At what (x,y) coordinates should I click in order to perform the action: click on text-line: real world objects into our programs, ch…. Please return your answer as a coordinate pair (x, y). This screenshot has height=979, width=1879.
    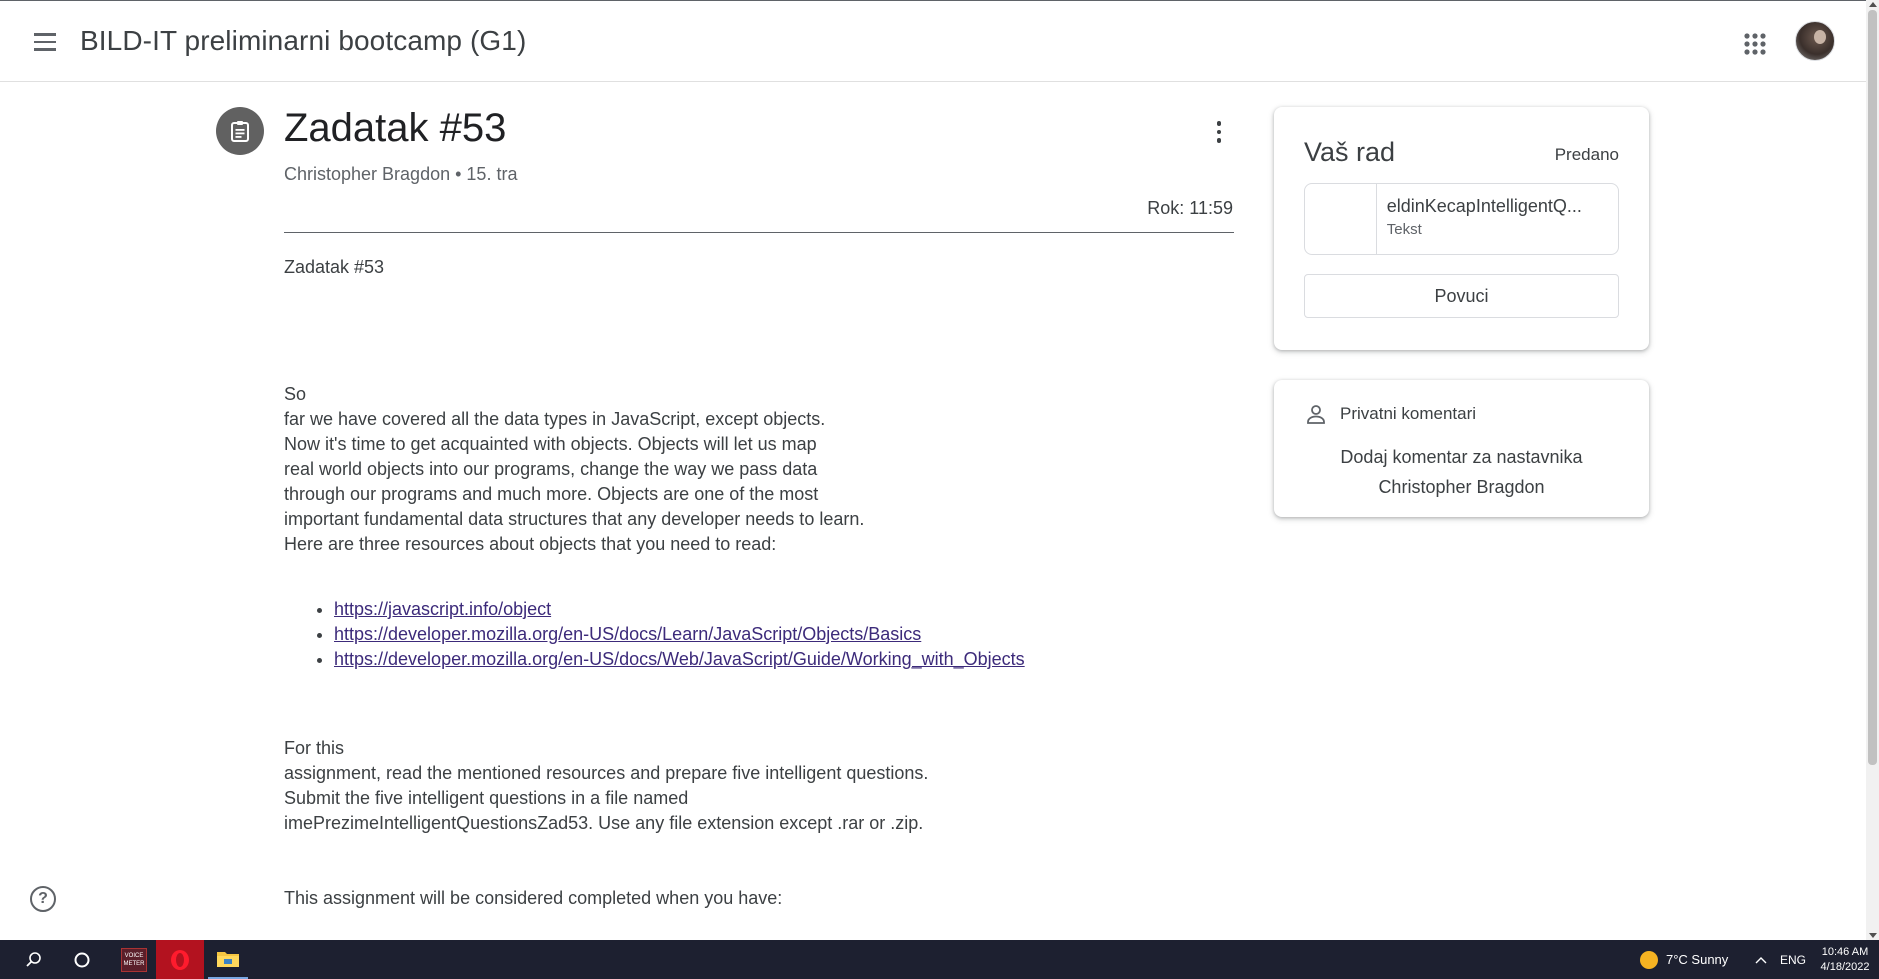
    Looking at the image, I should click on (551, 469).